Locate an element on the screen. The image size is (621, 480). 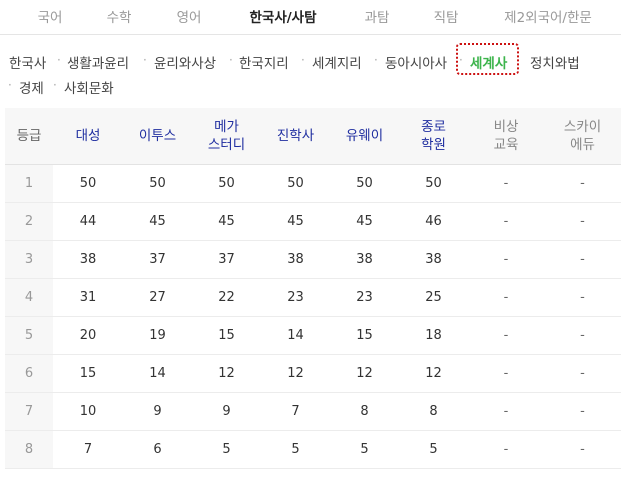
grade-cell: 2 is located at coordinates (29, 221).